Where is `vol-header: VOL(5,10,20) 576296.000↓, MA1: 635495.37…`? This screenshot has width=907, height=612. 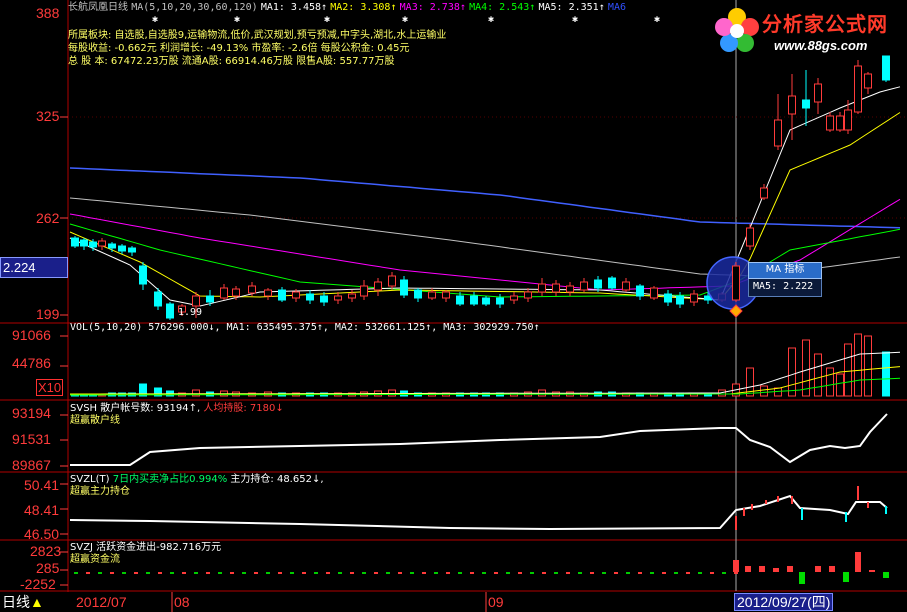 vol-header: VOL(5,10,20) 576296.000↓, MA1: 635495.37… is located at coordinates (305, 327).